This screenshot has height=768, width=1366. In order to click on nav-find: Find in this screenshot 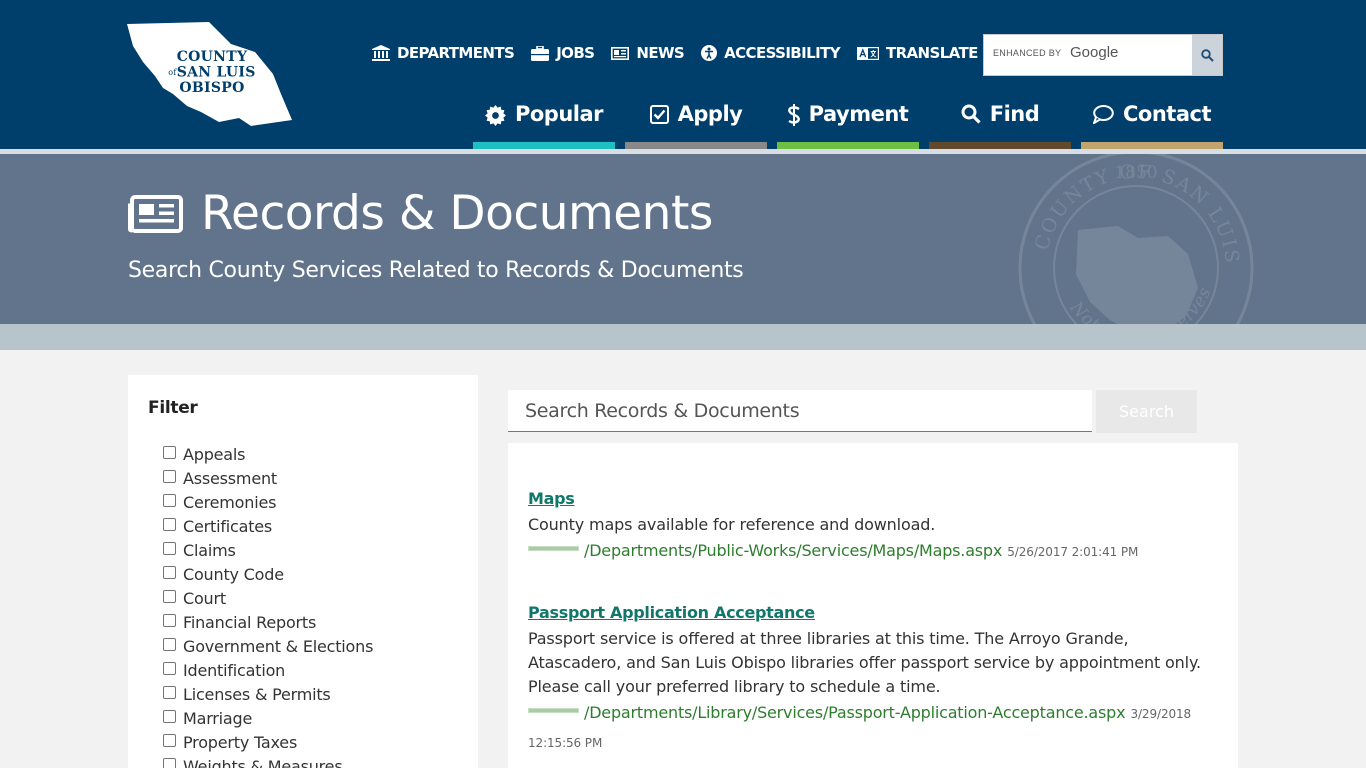, I will do `click(1000, 120)`.